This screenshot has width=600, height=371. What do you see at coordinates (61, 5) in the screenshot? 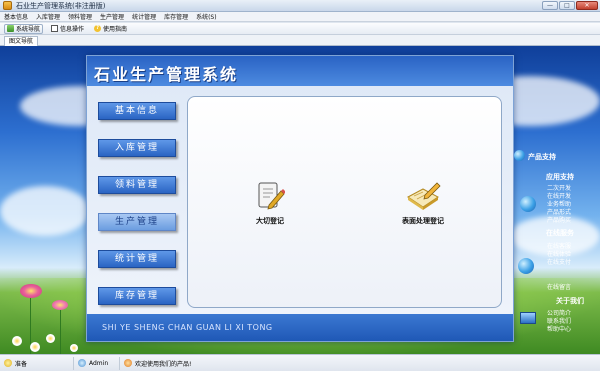
I see `window-title: 石业生产管理系统(非注册版)` at bounding box center [61, 5].